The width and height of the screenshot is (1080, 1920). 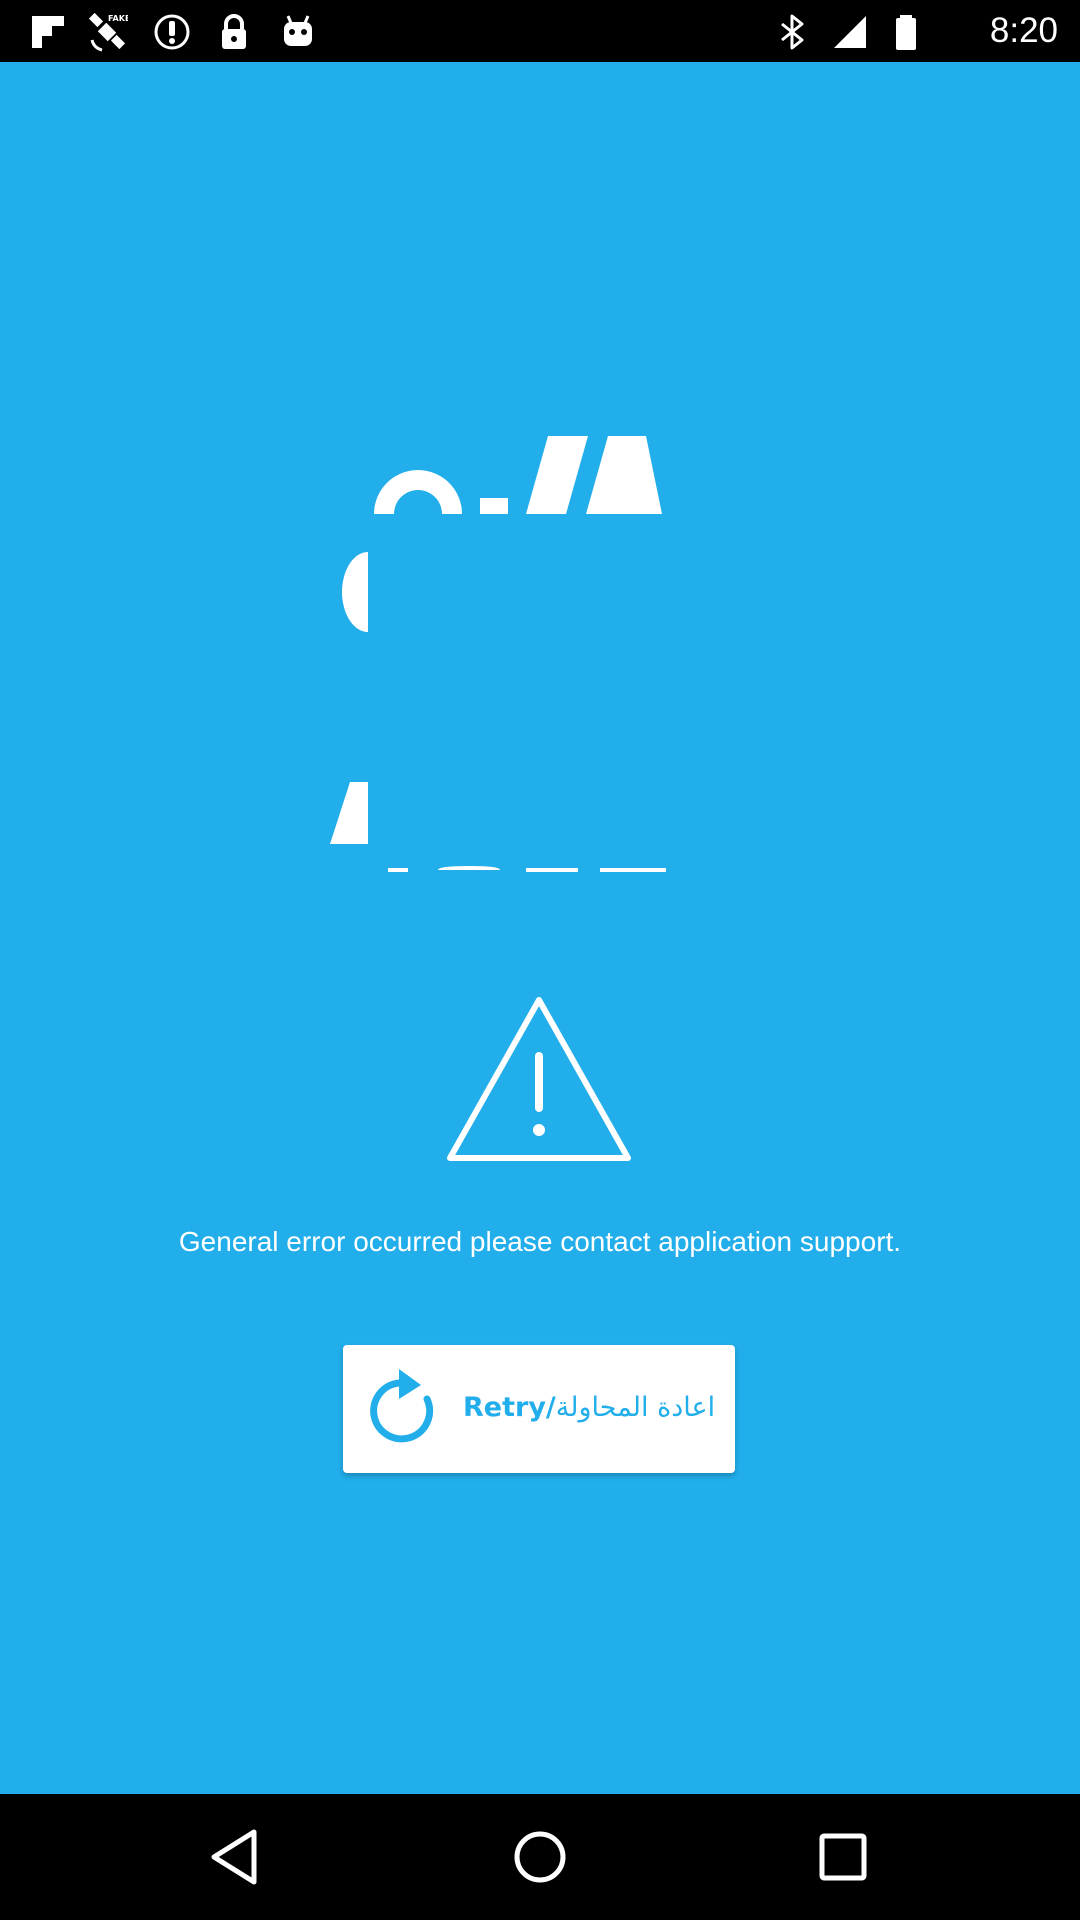 I want to click on back-icon, so click(x=237, y=1857).